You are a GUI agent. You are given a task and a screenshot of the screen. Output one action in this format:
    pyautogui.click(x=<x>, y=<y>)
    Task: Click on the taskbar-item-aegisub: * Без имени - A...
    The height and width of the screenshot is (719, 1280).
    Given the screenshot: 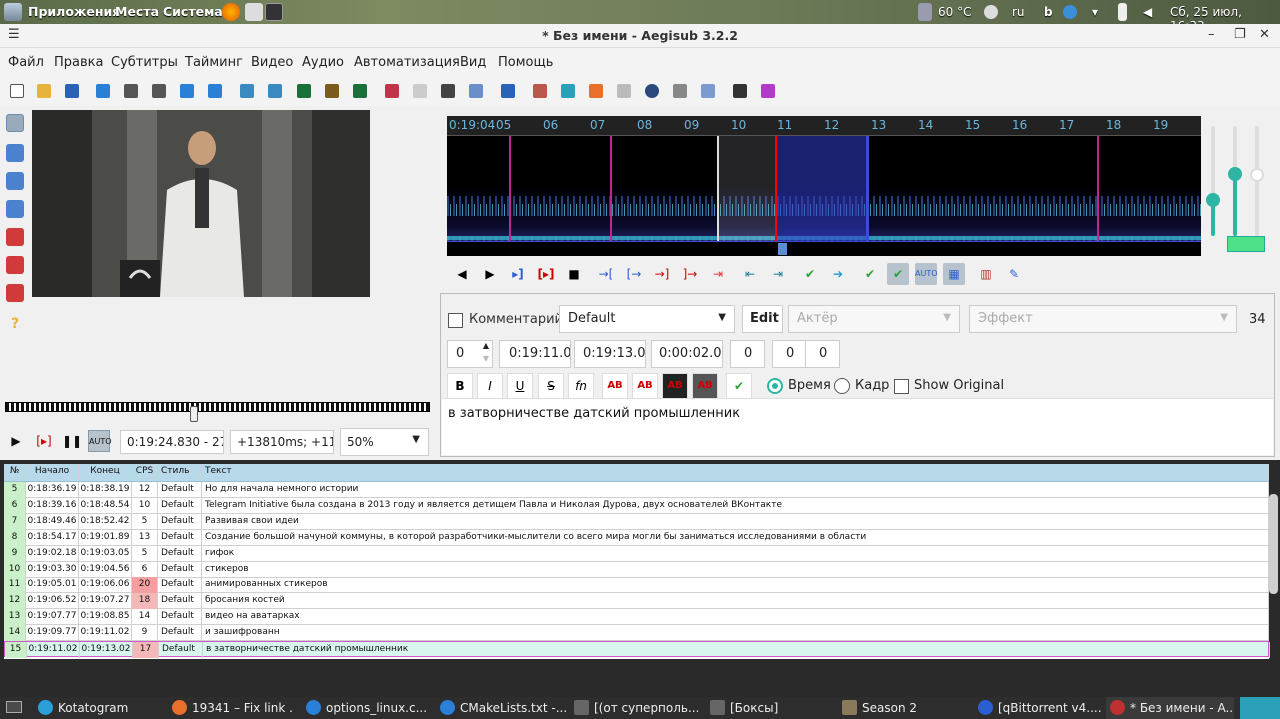 What is the action you would take?
    pyautogui.click(x=1170, y=708)
    